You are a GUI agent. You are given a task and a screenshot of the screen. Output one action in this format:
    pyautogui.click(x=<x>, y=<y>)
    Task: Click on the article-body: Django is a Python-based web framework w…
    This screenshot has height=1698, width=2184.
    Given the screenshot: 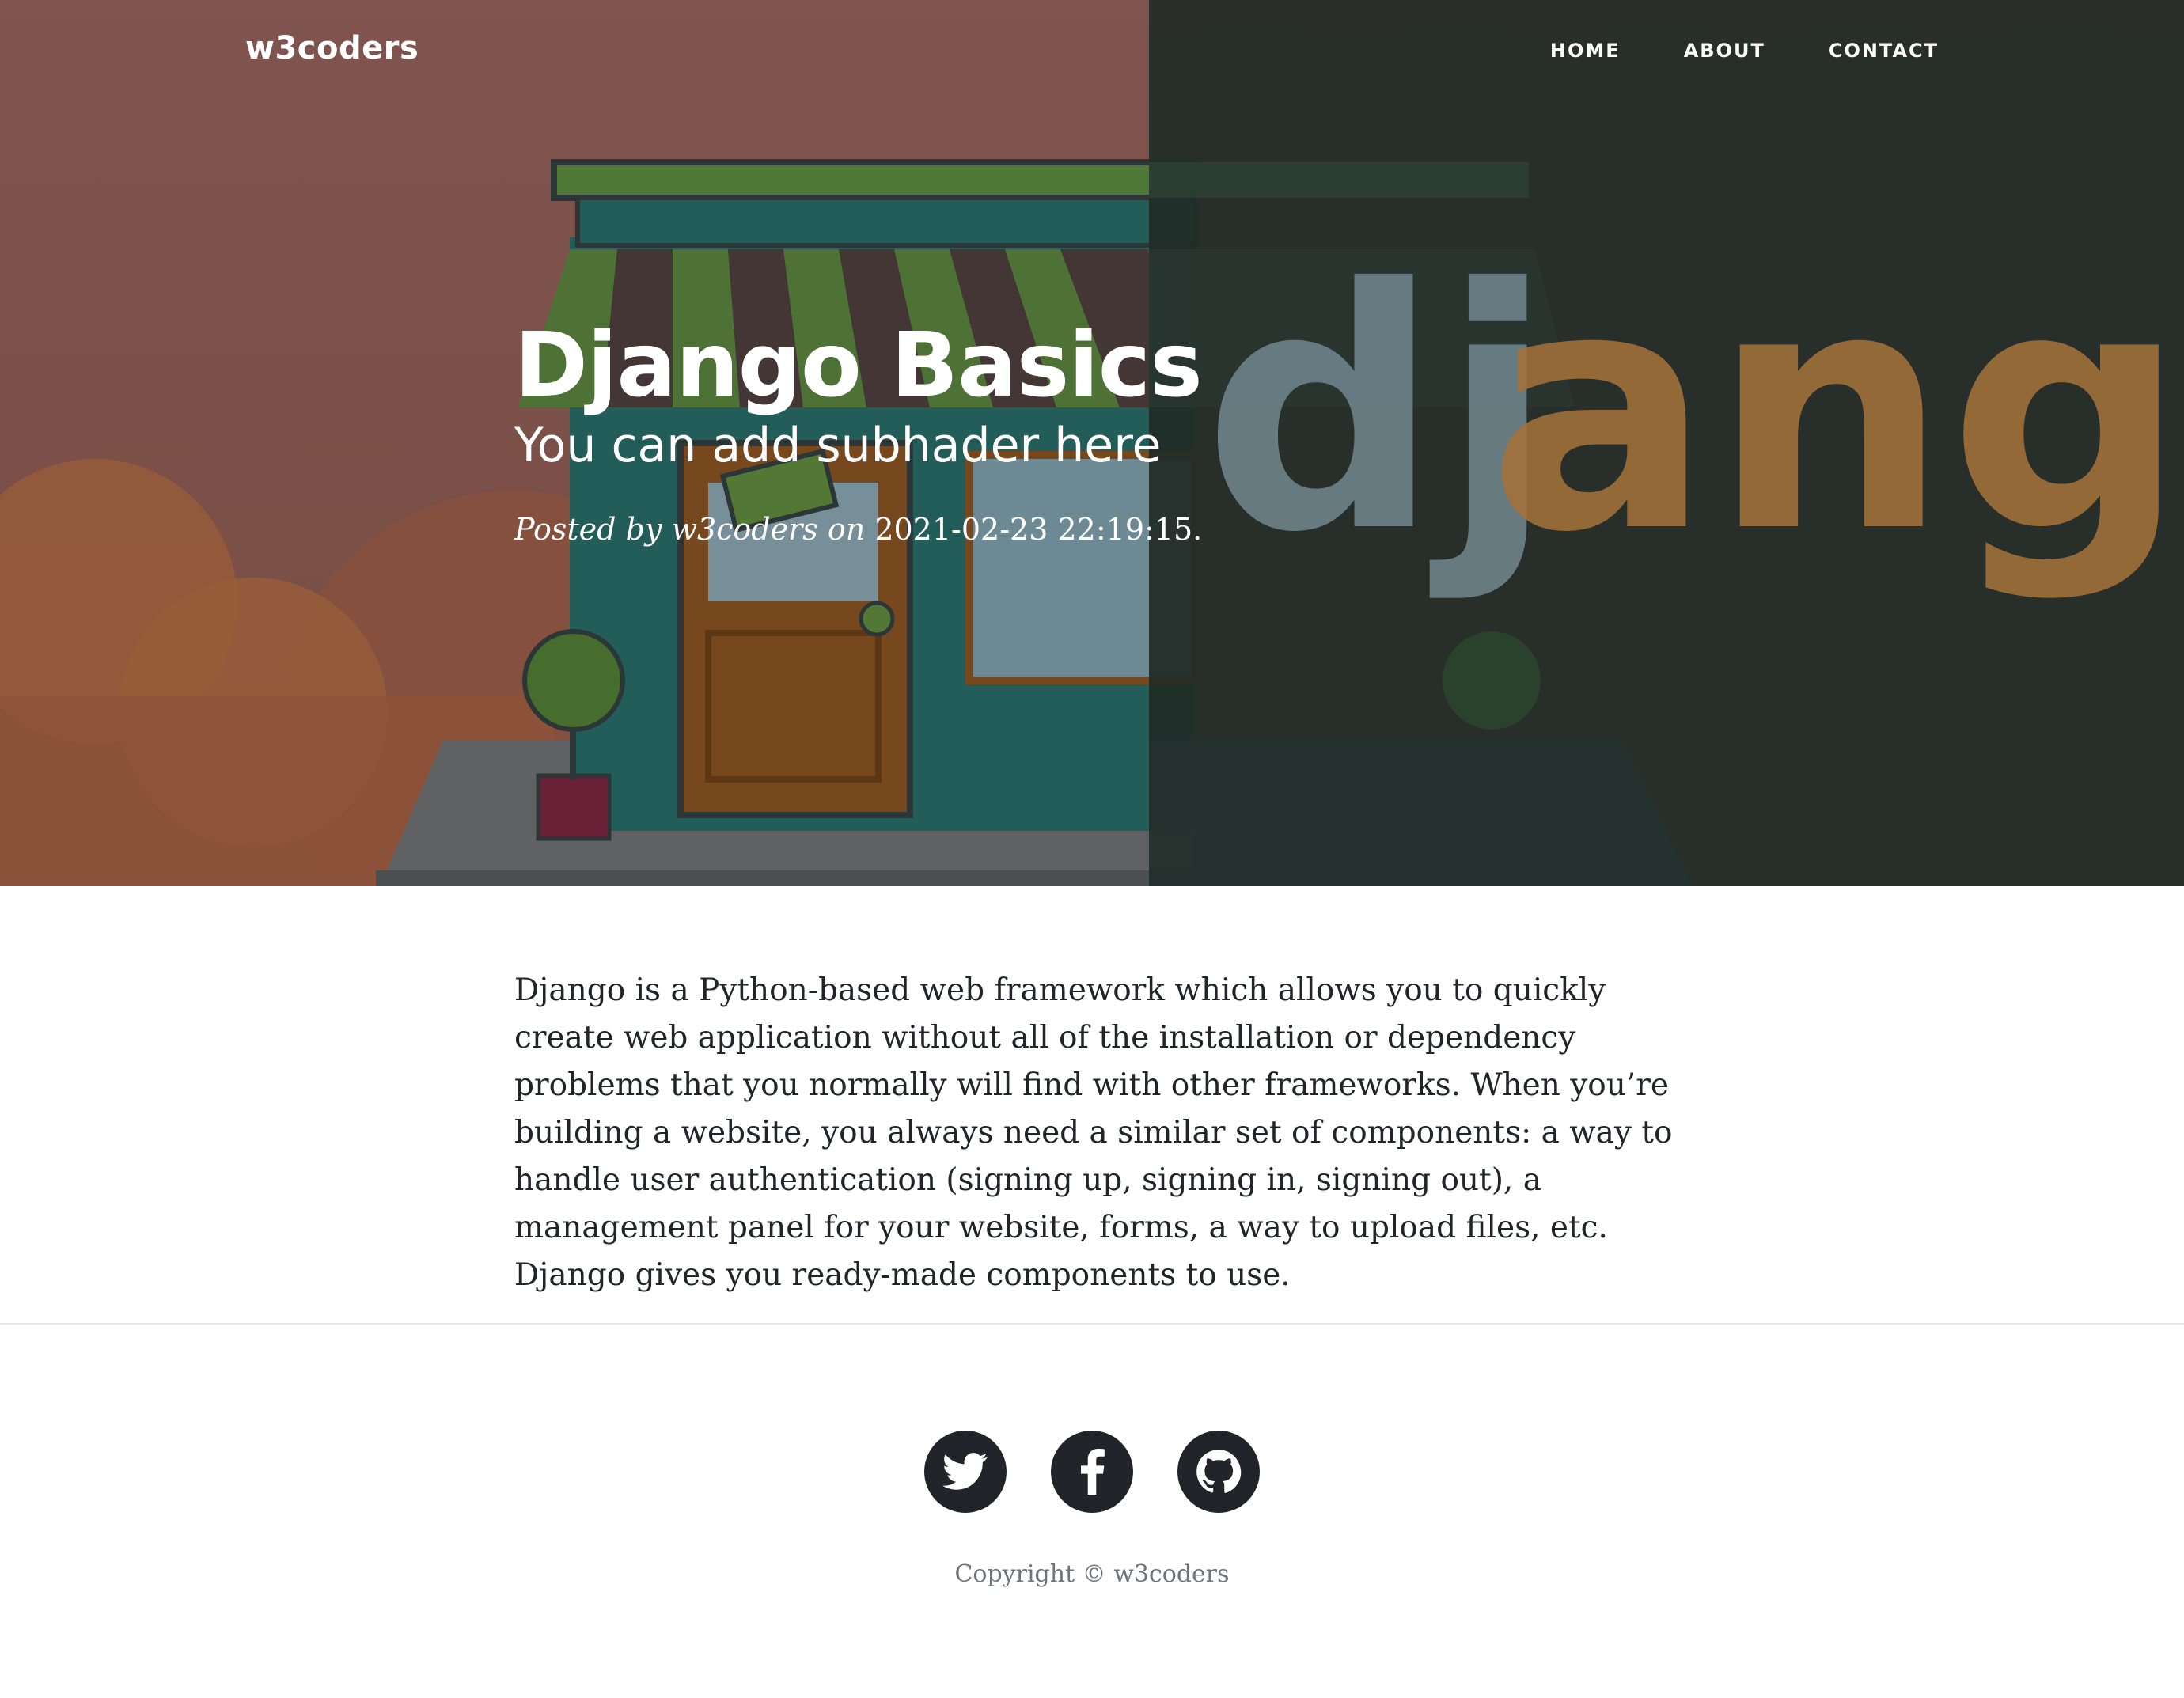 What is the action you would take?
    pyautogui.click(x=1096, y=1133)
    